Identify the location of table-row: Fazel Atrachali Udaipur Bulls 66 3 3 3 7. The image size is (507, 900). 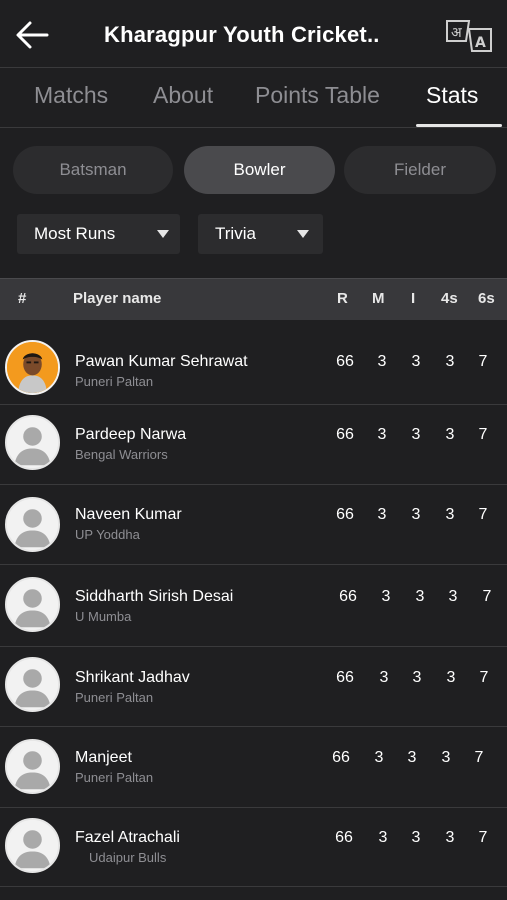
(253, 847).